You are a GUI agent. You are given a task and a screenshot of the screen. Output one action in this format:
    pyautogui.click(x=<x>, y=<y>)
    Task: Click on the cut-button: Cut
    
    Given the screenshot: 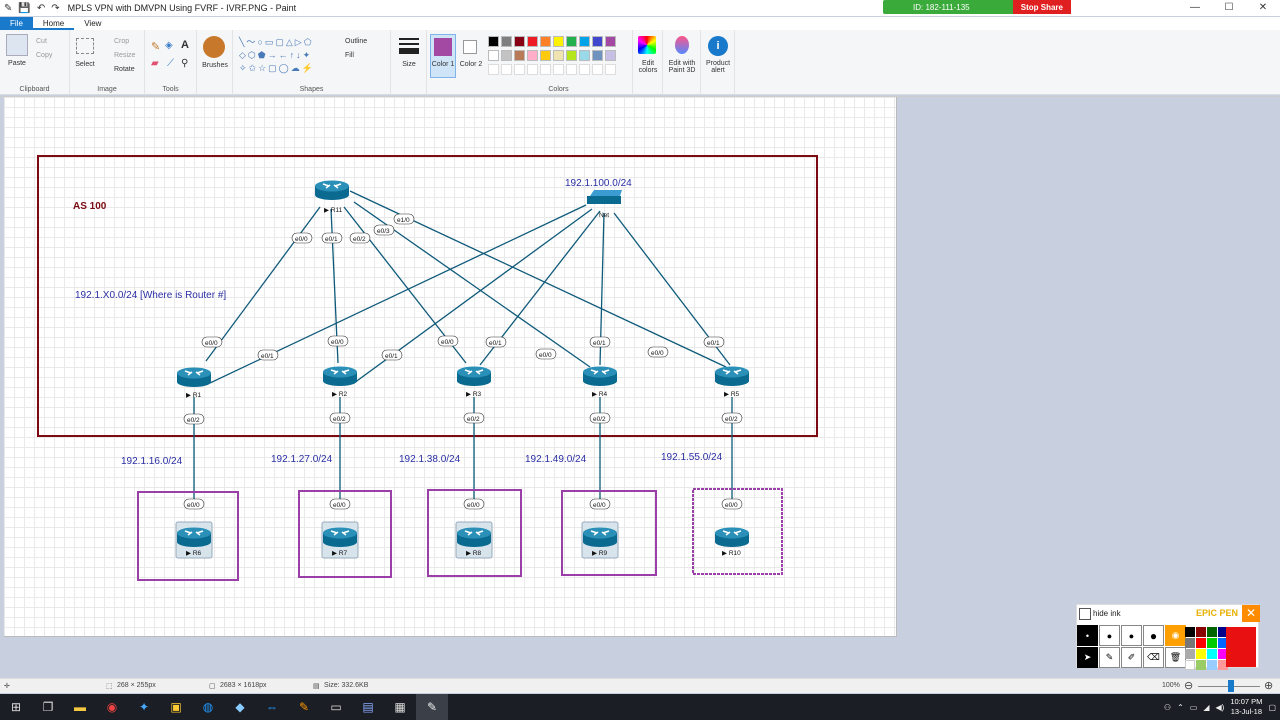 What is the action you would take?
    pyautogui.click(x=41, y=41)
    